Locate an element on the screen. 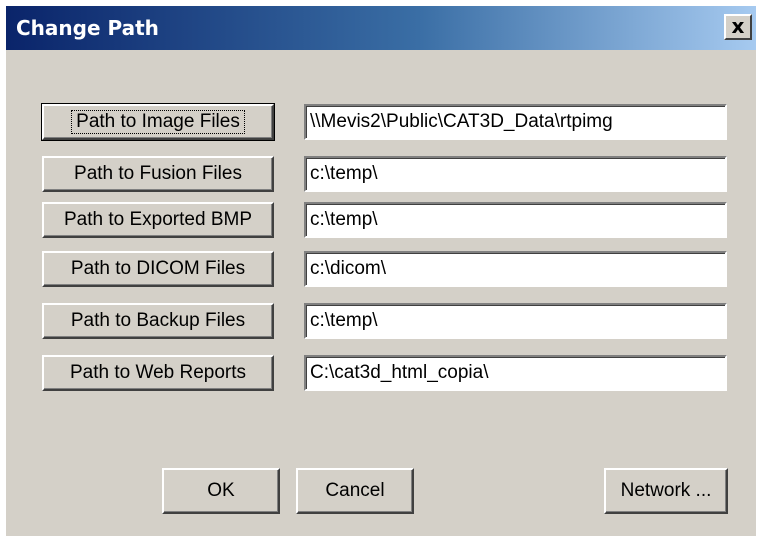 This screenshot has width=762, height=542. path-to-image-files-label: Path to Image Files is located at coordinates (158, 122).